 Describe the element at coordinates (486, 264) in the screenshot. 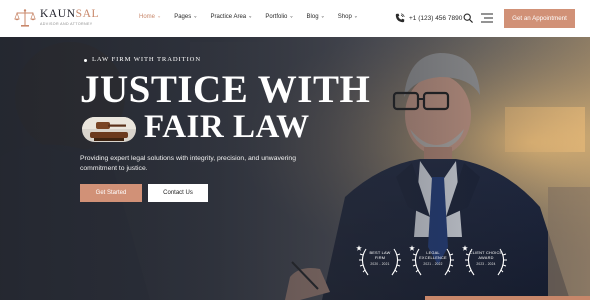

I see `award-years: 2023 - 2024` at that location.